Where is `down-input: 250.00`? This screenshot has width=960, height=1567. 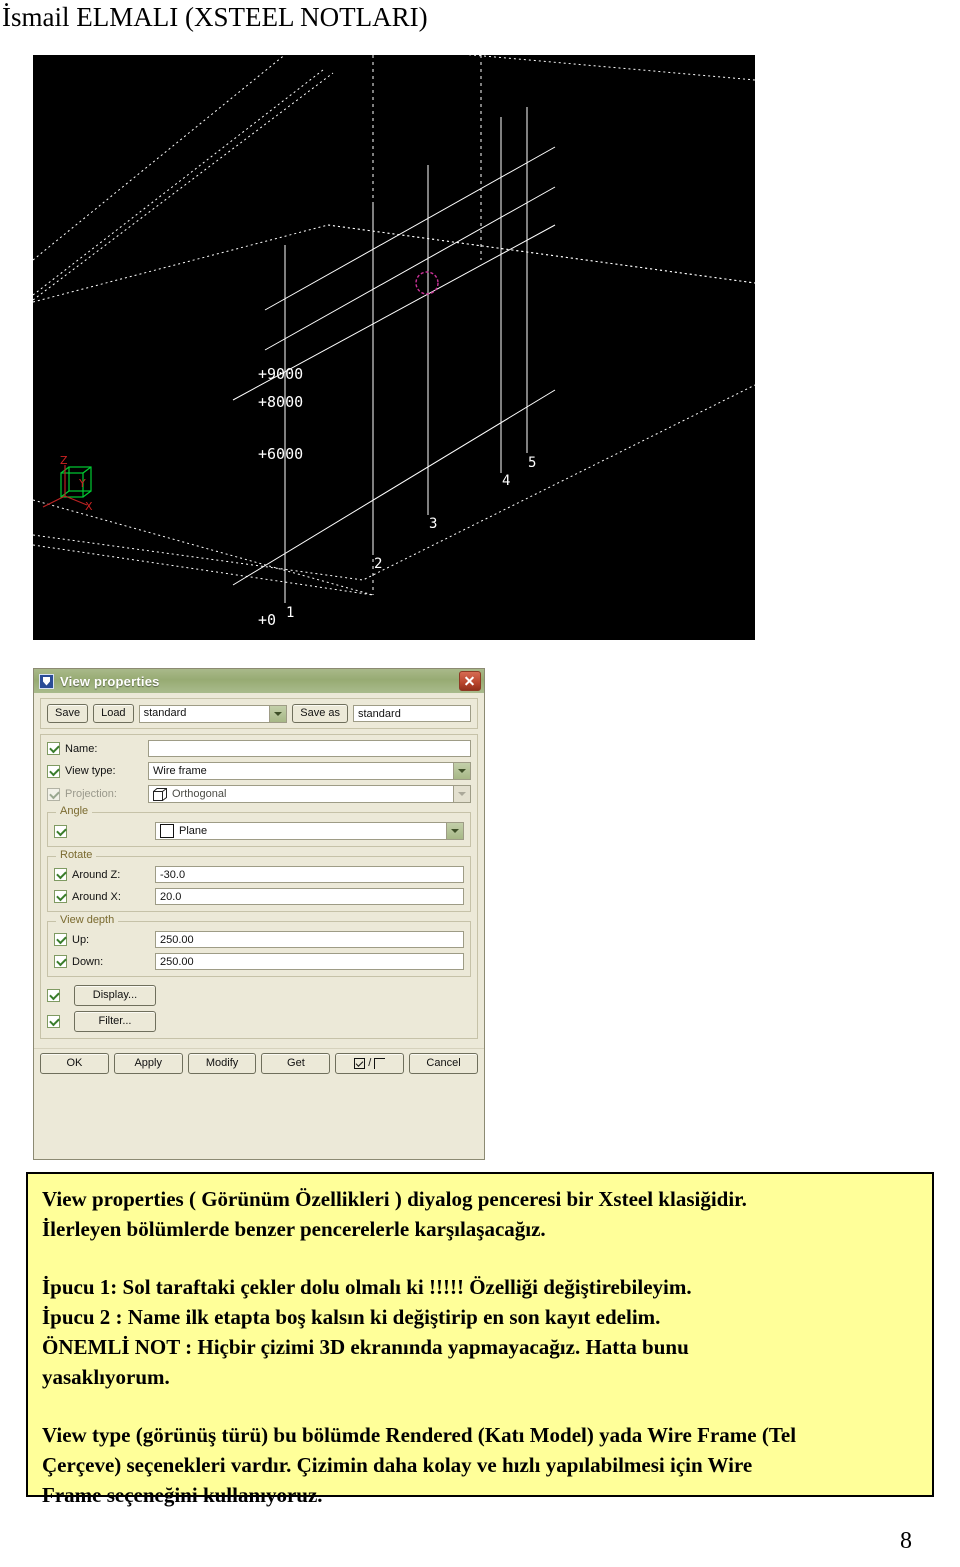 down-input: 250.00 is located at coordinates (309, 961).